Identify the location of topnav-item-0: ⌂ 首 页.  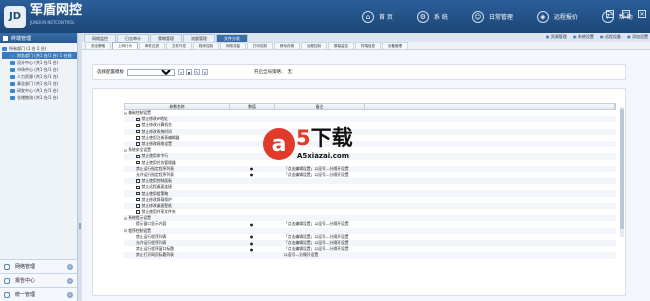
(377, 16).